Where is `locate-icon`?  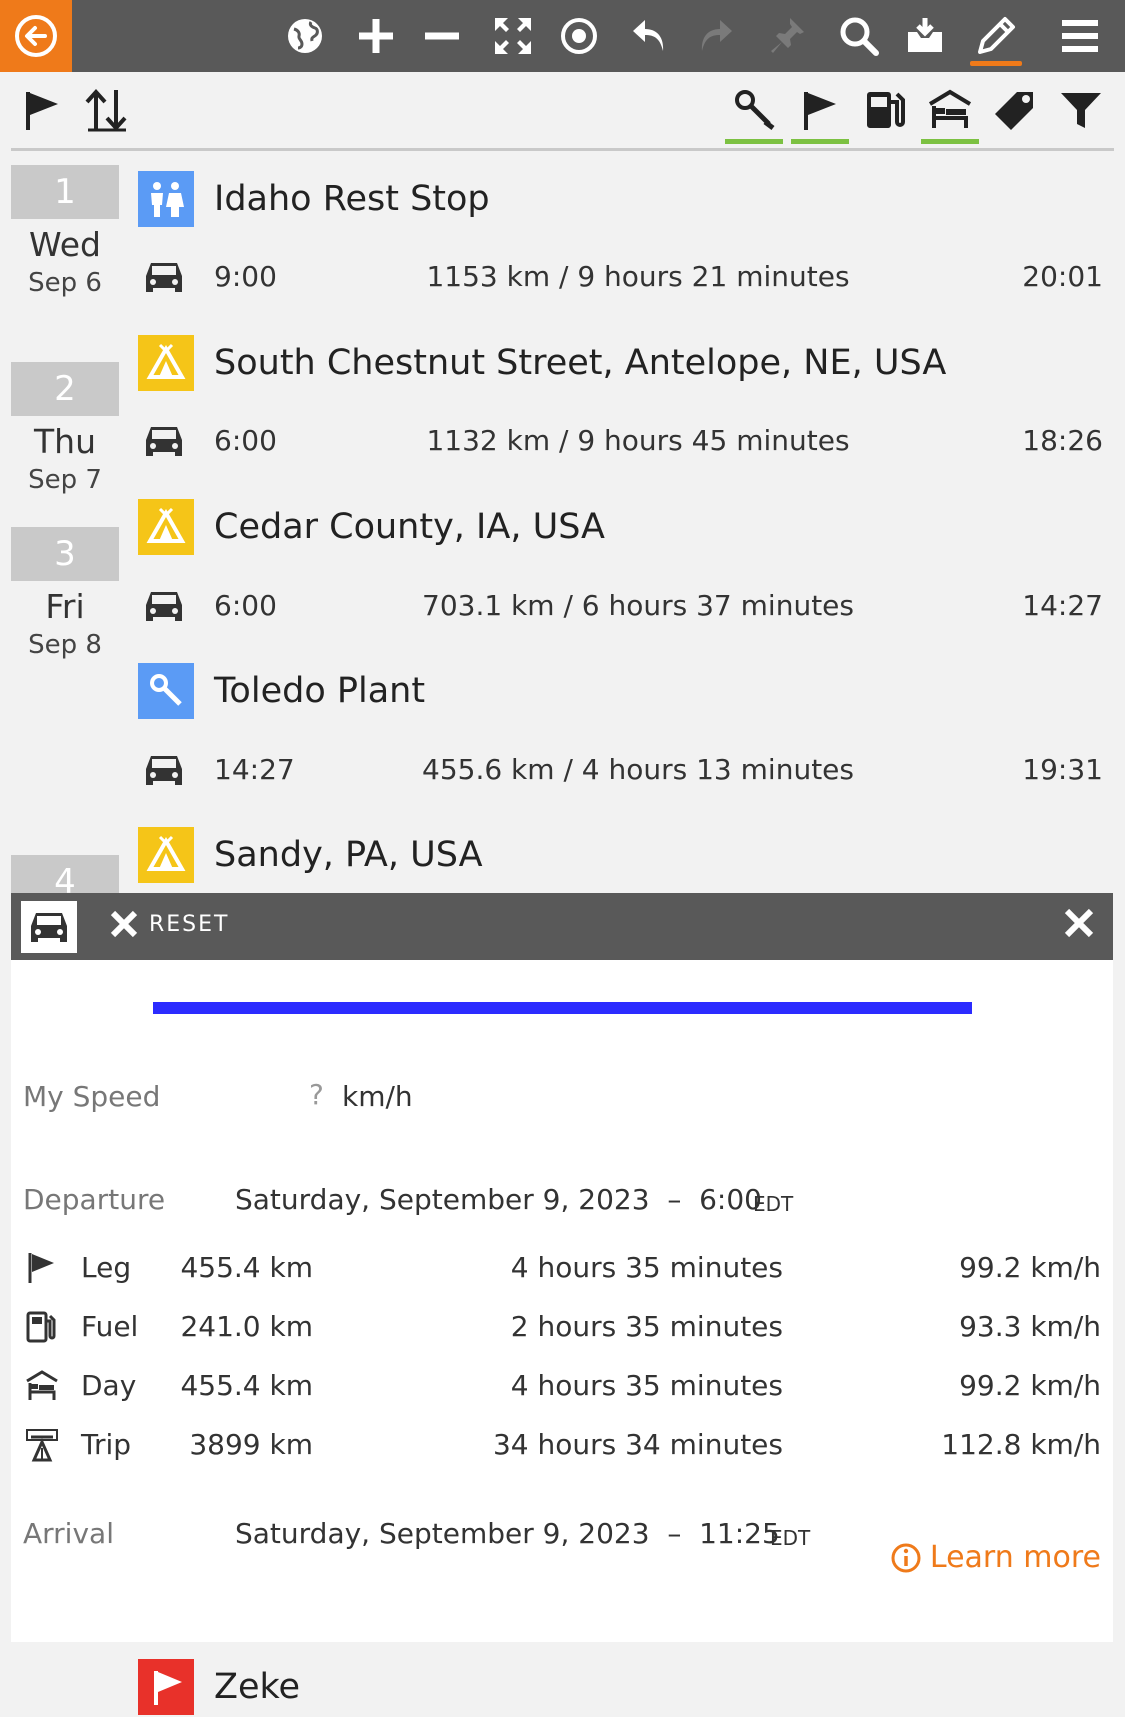
locate-icon is located at coordinates (579, 36).